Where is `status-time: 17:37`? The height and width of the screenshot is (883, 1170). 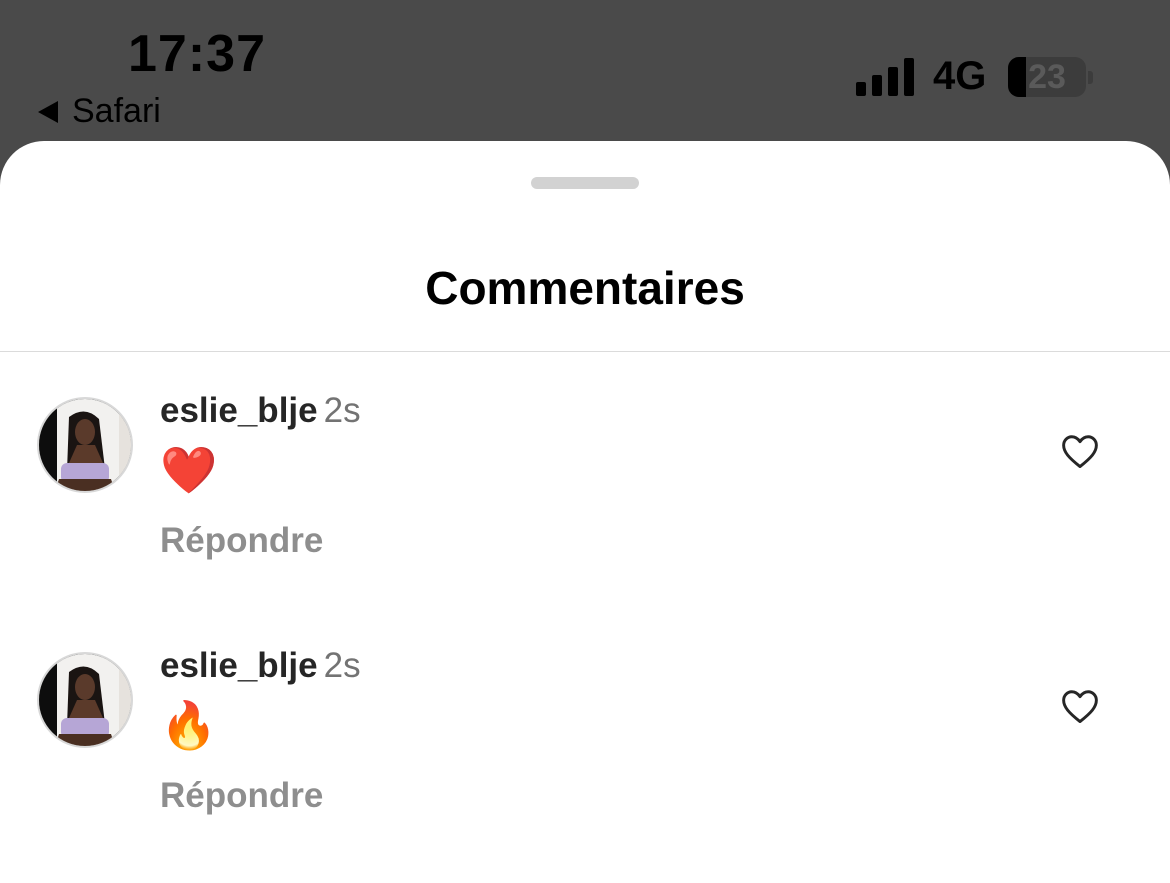
status-time: 17:37 is located at coordinates (197, 54).